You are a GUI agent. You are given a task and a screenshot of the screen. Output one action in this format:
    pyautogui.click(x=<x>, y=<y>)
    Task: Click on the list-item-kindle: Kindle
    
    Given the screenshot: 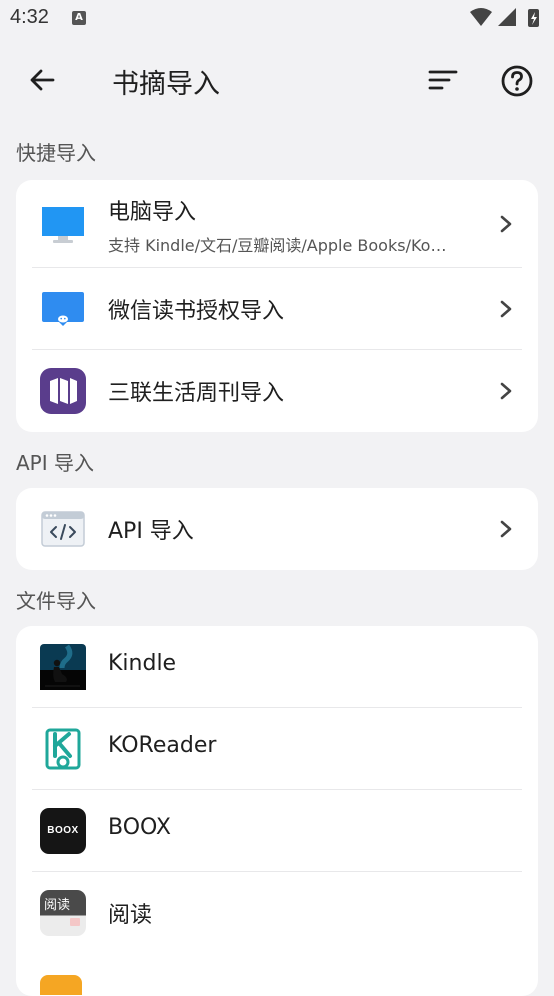 What is the action you would take?
    pyautogui.click(x=277, y=667)
    